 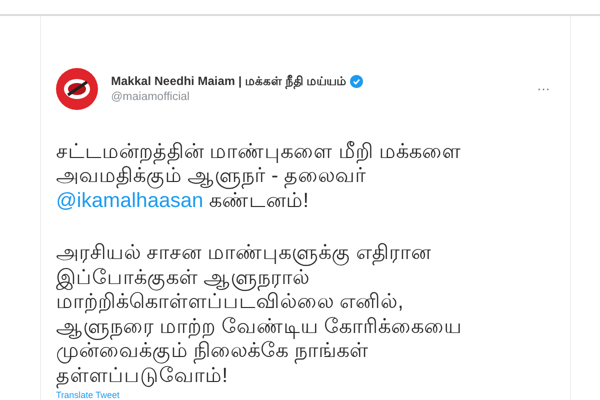 I want to click on more-button: ···, so click(x=543, y=88).